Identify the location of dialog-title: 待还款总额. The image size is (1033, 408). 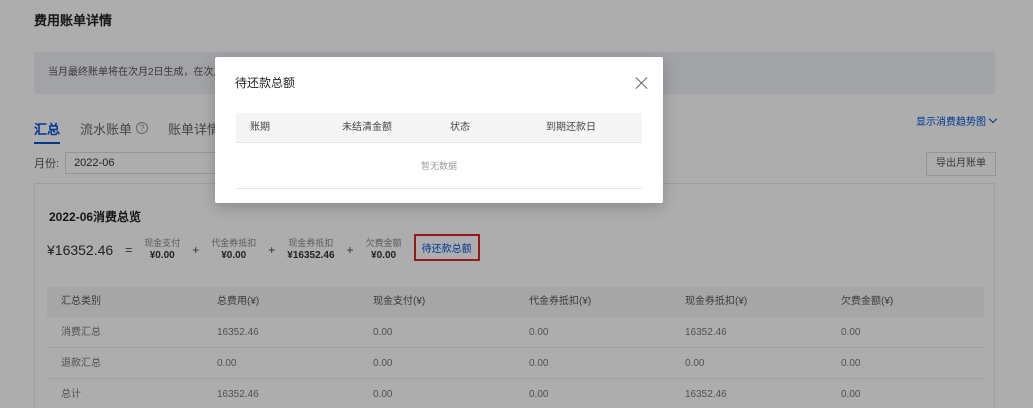
(265, 83).